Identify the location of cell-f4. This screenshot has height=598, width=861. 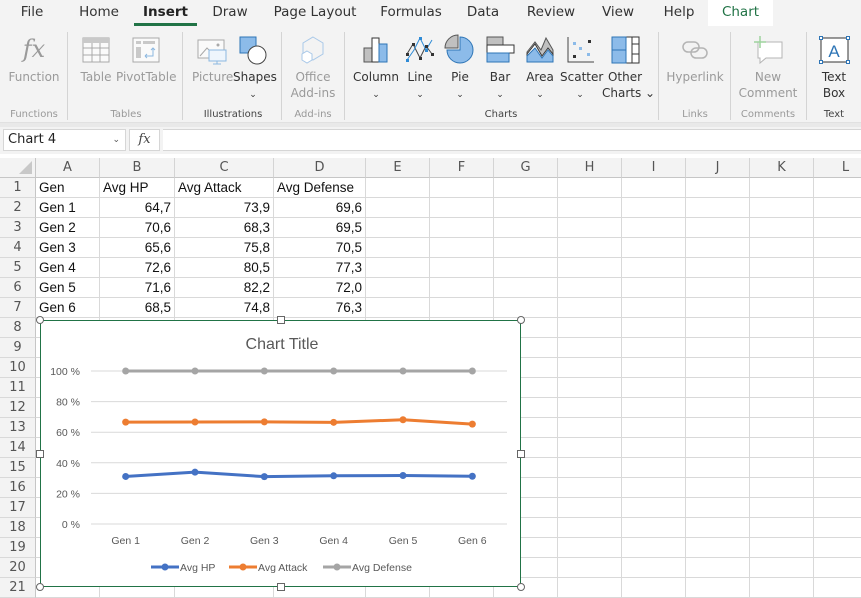
(462, 248).